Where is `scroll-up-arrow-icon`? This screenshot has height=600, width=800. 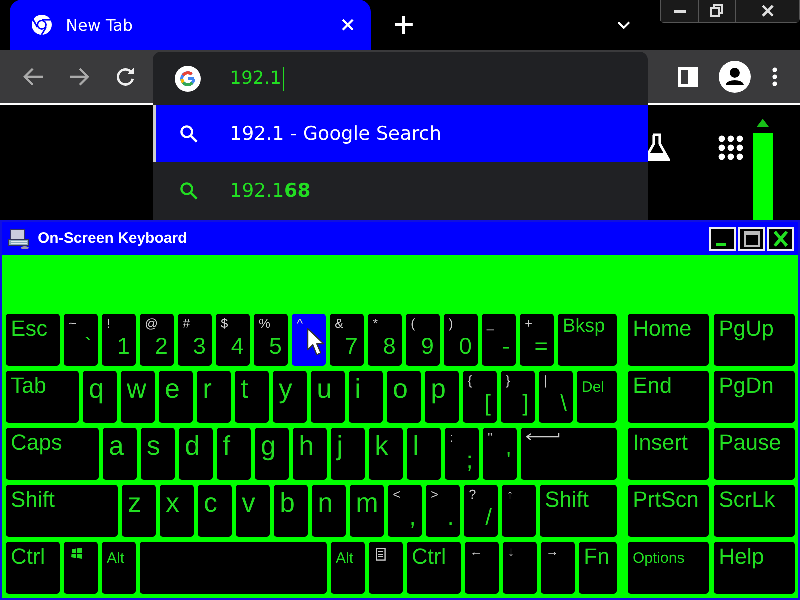
scroll-up-arrow-icon is located at coordinates (763, 123).